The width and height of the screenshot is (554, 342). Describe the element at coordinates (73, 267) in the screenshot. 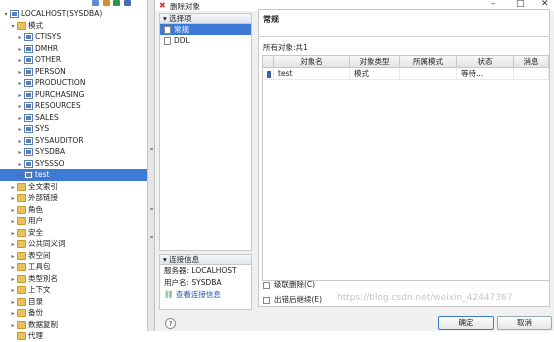

I see `tree-item-folder: ▸ 工具包` at that location.